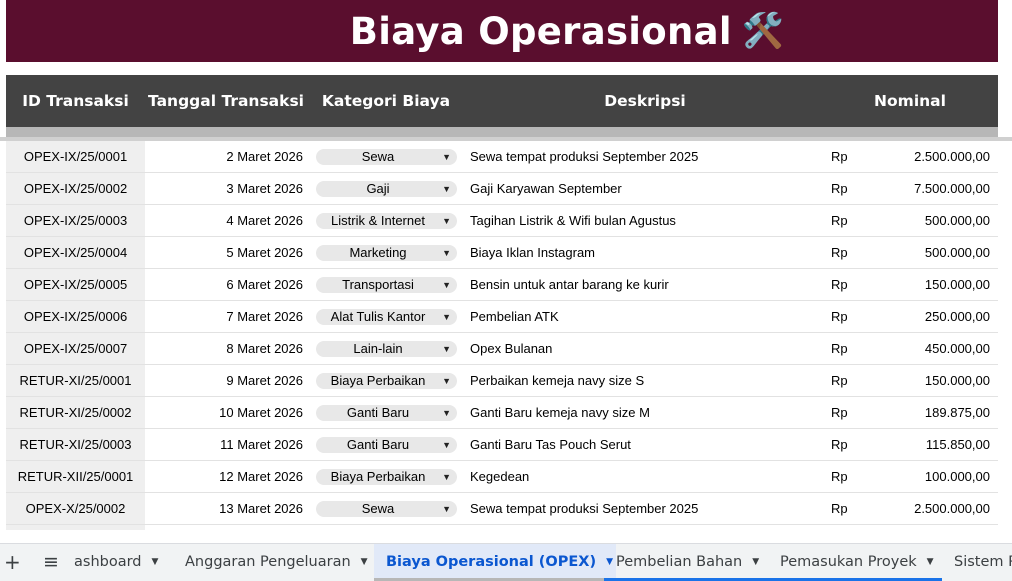 This screenshot has width=1012, height=581. What do you see at coordinates (75, 188) in the screenshot?
I see `cell-id: OPEX-IX/25/0002` at bounding box center [75, 188].